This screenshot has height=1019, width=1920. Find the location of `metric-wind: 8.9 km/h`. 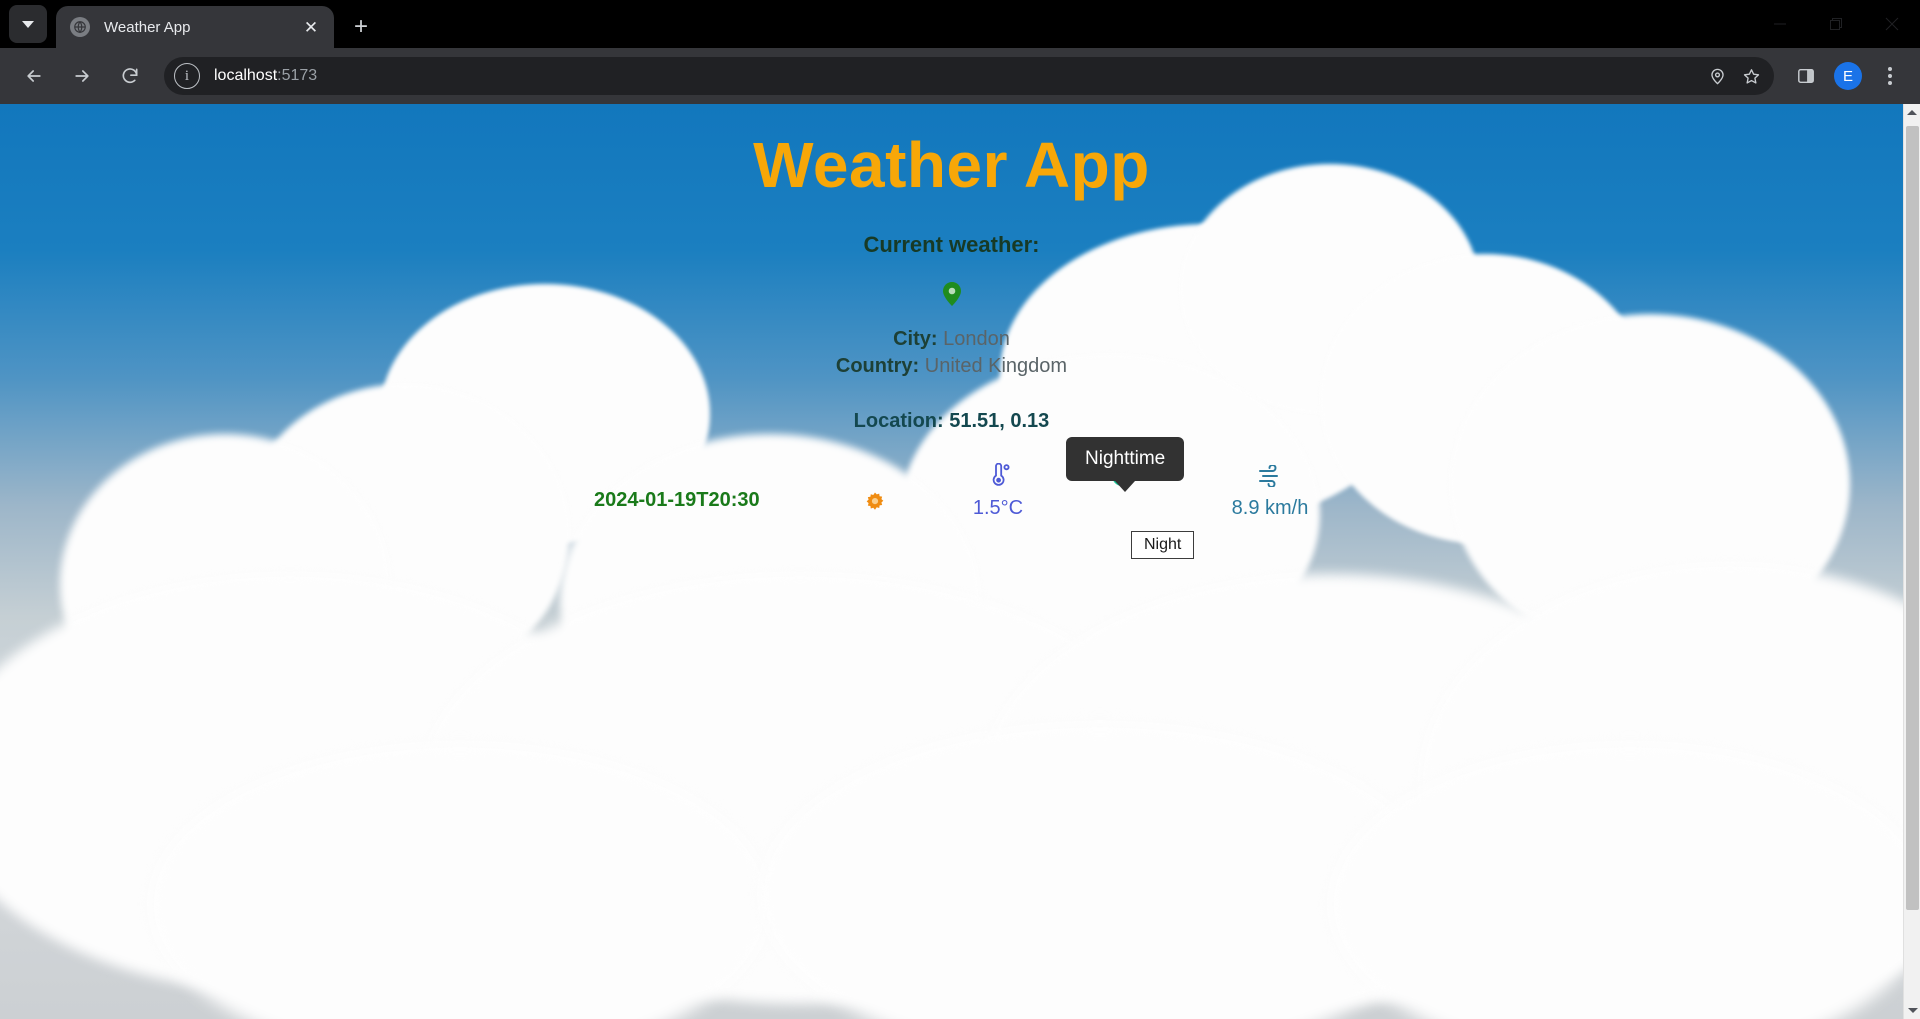

metric-wind: 8.9 km/h is located at coordinates (1270, 489).